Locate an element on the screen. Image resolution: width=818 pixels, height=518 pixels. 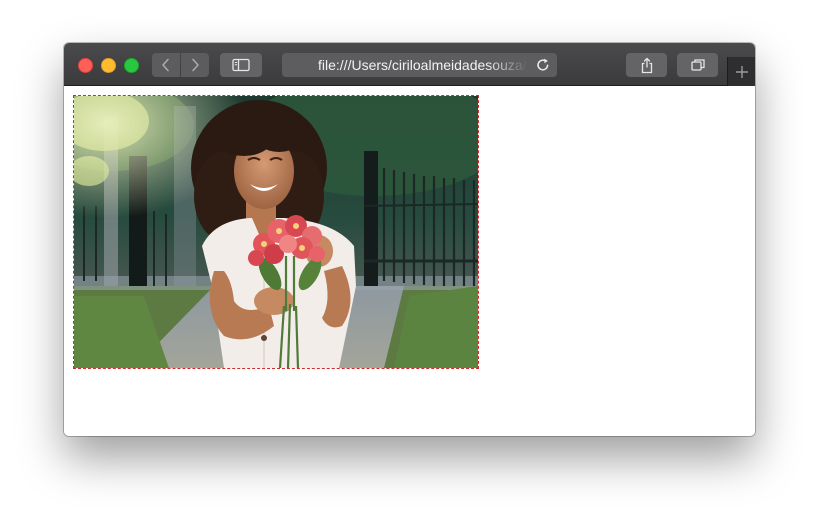
sidebar-toggle-button is located at coordinates (241, 65).